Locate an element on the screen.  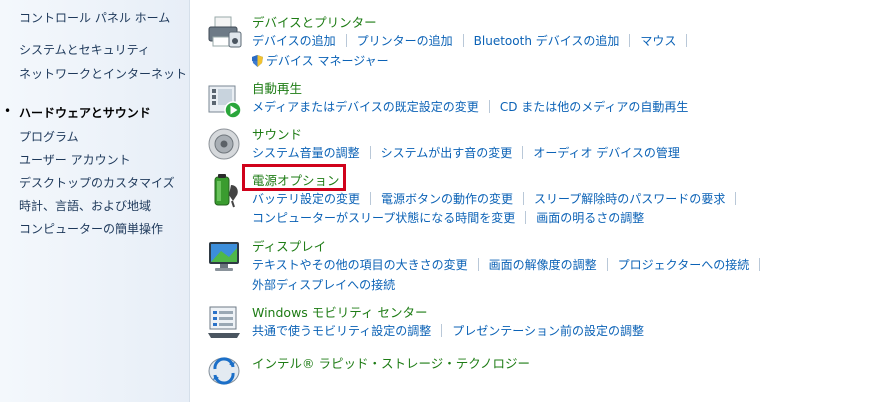
mobility-links: 共通で使うモビリティ設定の調整 プレゼンテーション前の設定の調整 is located at coordinates (448, 330).